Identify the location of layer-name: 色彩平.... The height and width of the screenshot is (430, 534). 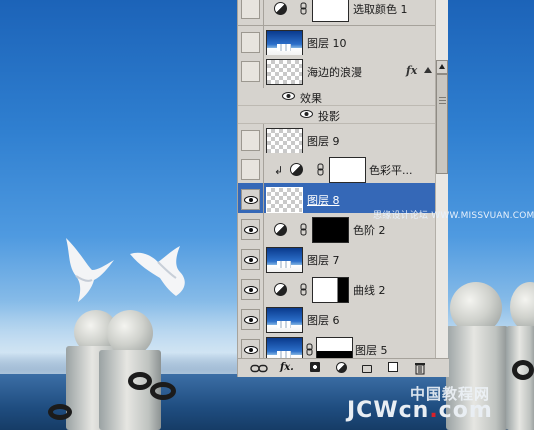
(391, 170).